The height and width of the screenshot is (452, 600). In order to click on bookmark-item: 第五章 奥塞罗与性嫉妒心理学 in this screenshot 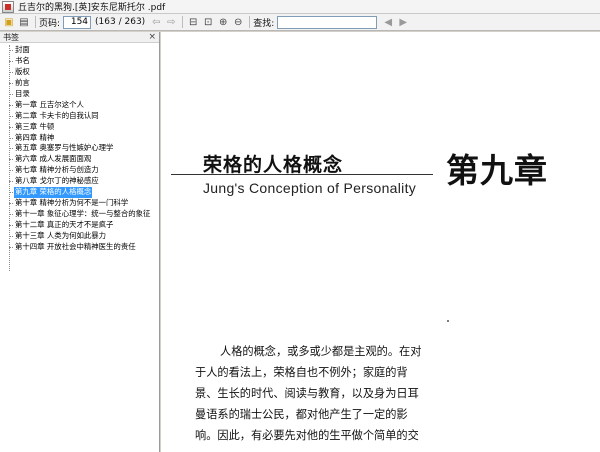, I will do `click(79, 148)`.